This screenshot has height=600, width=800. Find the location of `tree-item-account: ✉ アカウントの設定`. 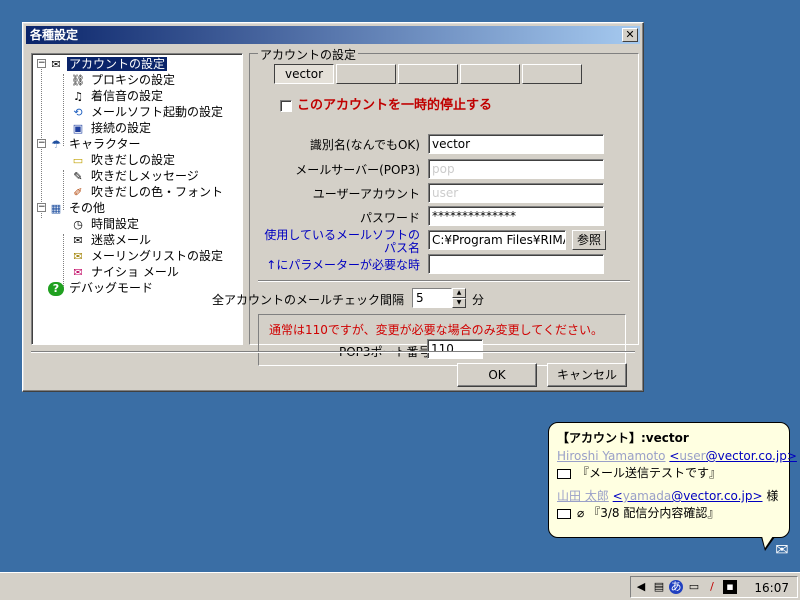

tree-item-account: ✉ アカウントの設定 is located at coordinates (108, 64).